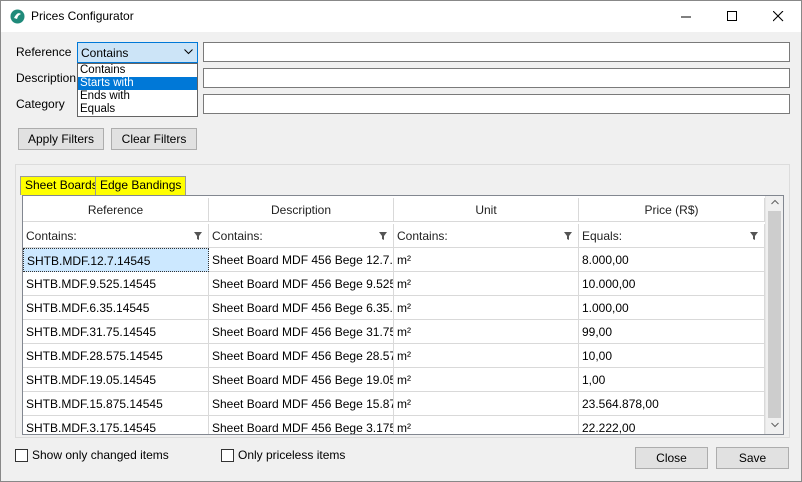 The height and width of the screenshot is (482, 802). I want to click on minimize-icon, so click(685, 17).